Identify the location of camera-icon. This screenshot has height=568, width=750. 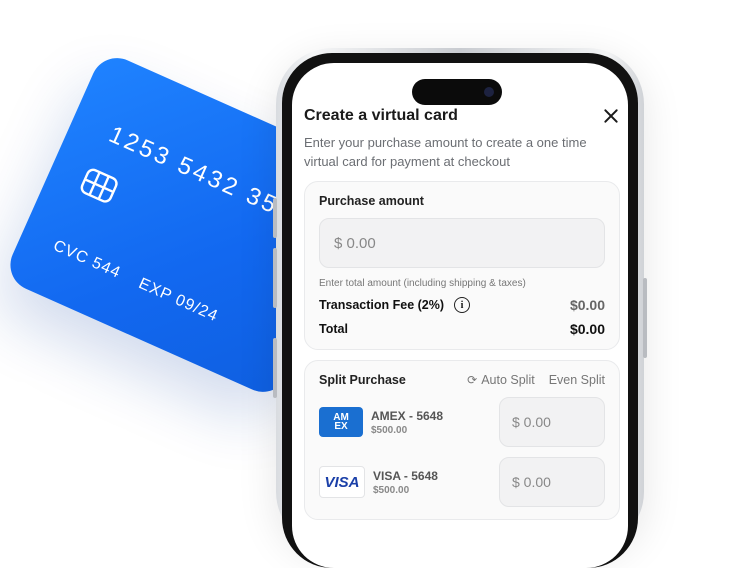
(489, 92).